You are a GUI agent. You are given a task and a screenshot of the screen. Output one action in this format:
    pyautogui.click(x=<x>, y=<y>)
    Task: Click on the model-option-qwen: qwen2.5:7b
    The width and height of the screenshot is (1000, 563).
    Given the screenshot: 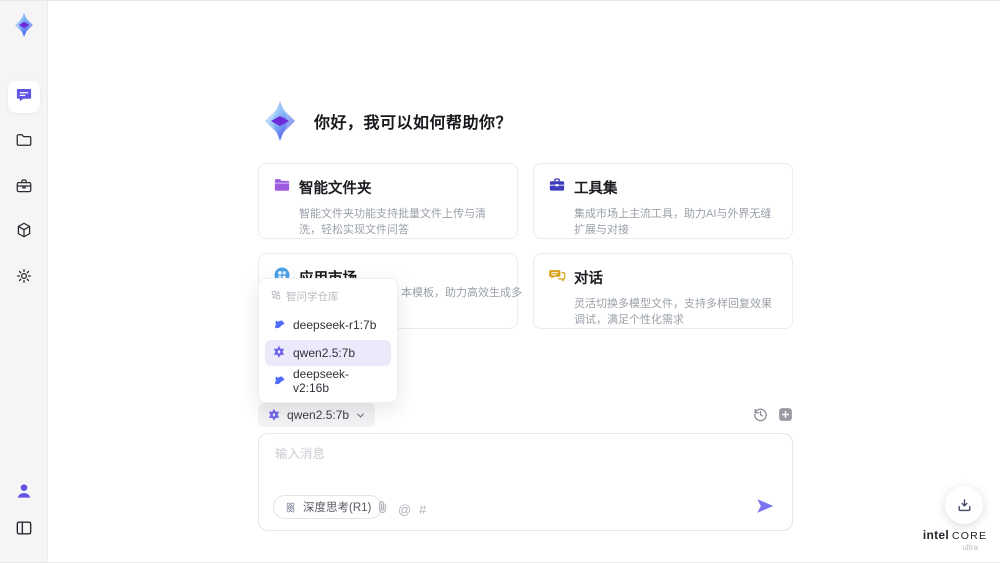 What is the action you would take?
    pyautogui.click(x=328, y=353)
    